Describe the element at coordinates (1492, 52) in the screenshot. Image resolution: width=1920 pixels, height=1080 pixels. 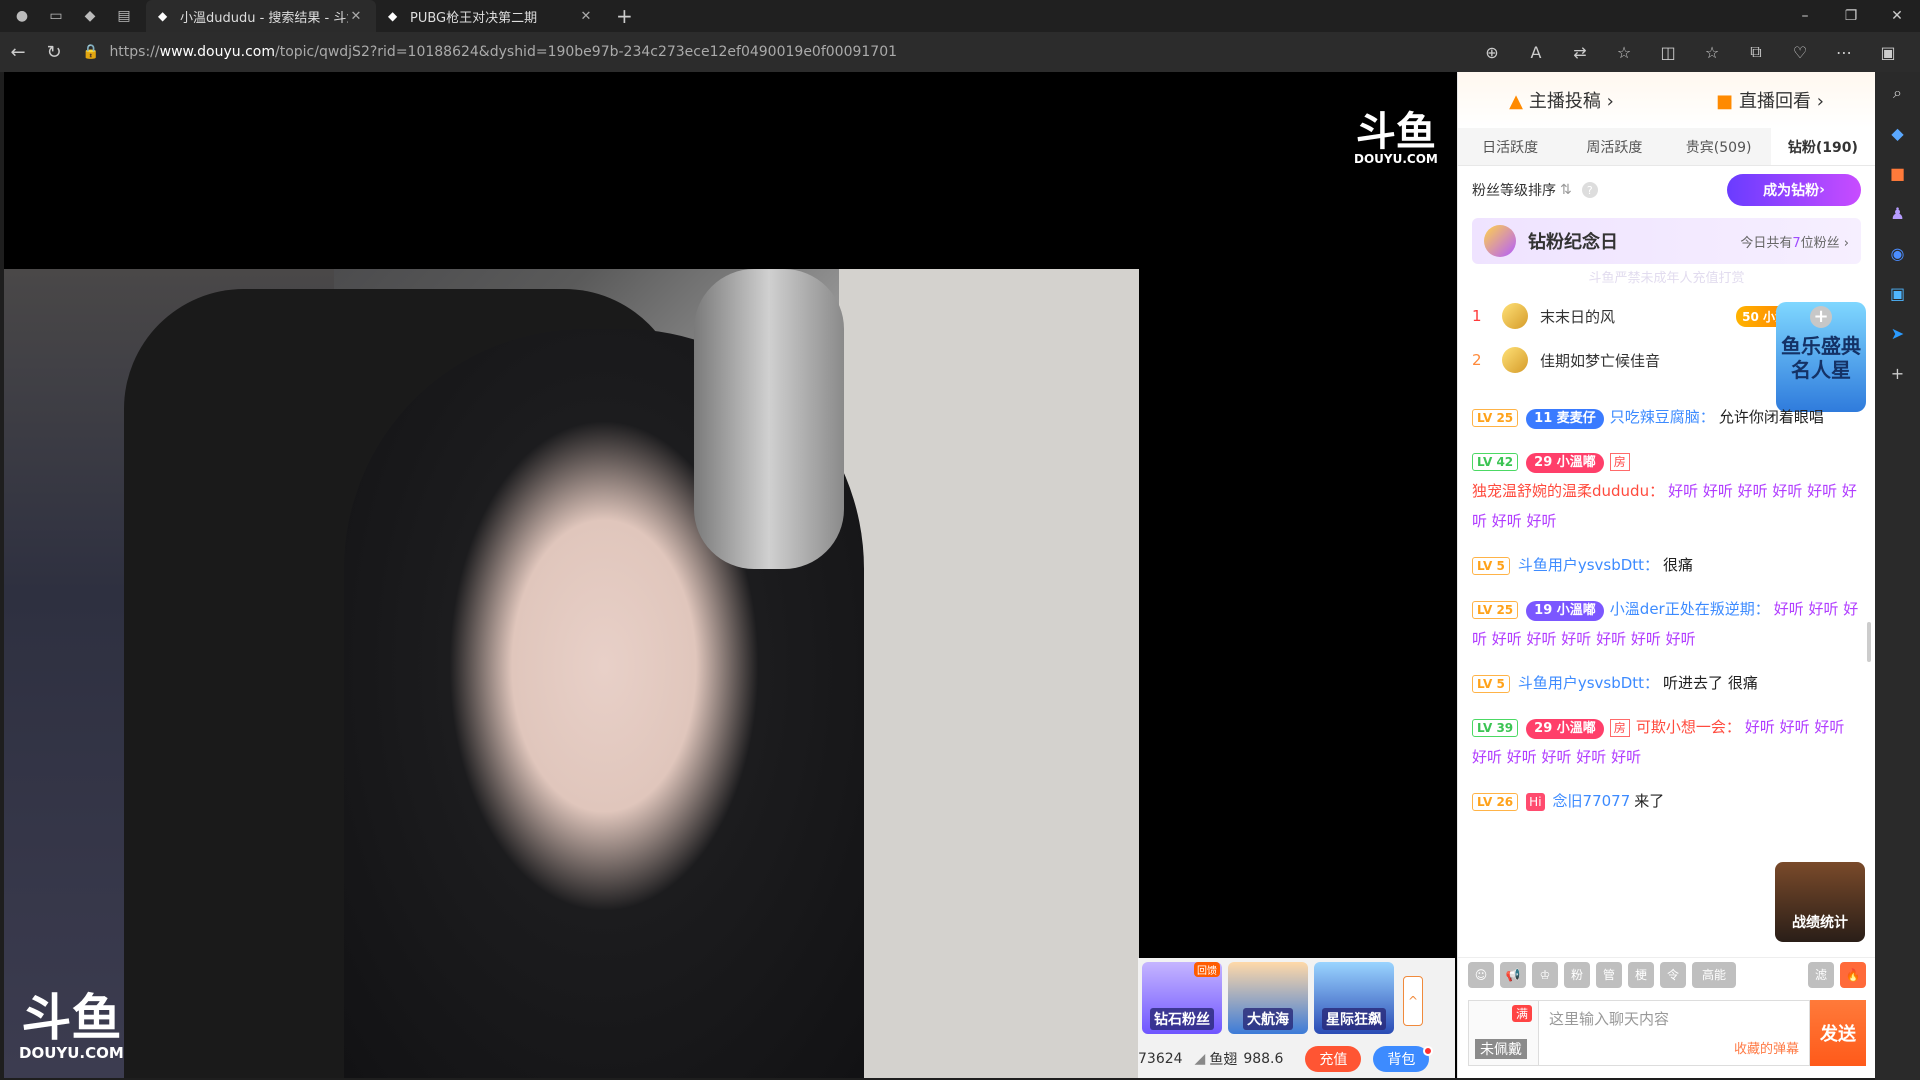
I see `zoom-icon: ⊕` at that location.